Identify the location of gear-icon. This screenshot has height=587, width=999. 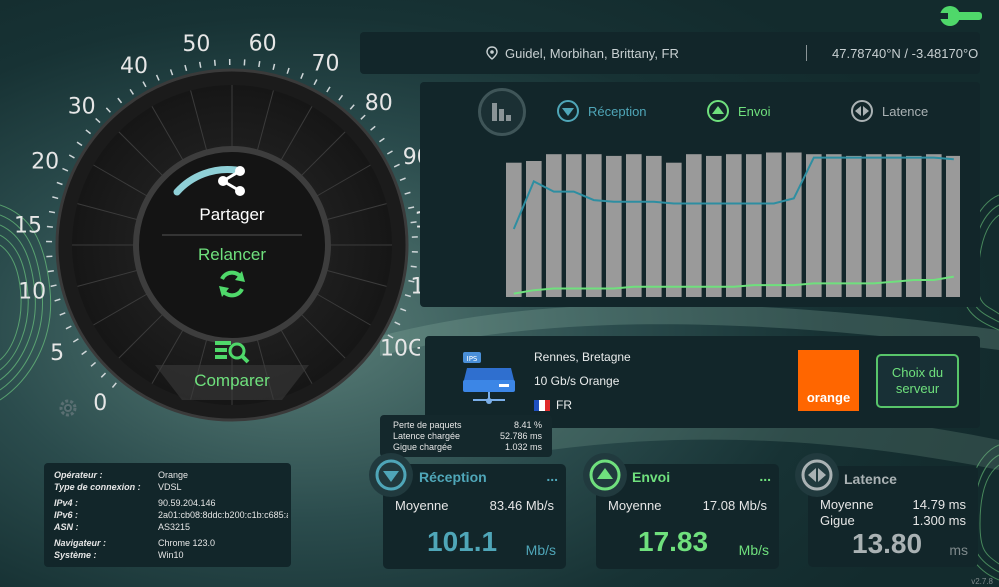
(68, 408).